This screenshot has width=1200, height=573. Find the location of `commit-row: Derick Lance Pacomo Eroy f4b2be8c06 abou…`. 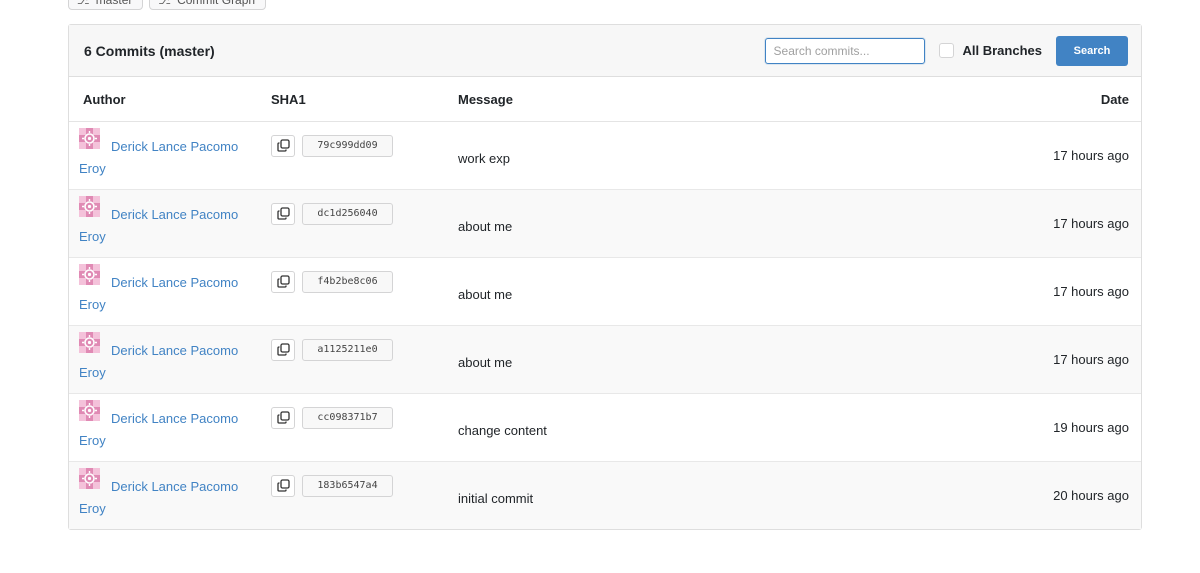

commit-row: Derick Lance Pacomo Eroy f4b2be8c06 abou… is located at coordinates (605, 292).